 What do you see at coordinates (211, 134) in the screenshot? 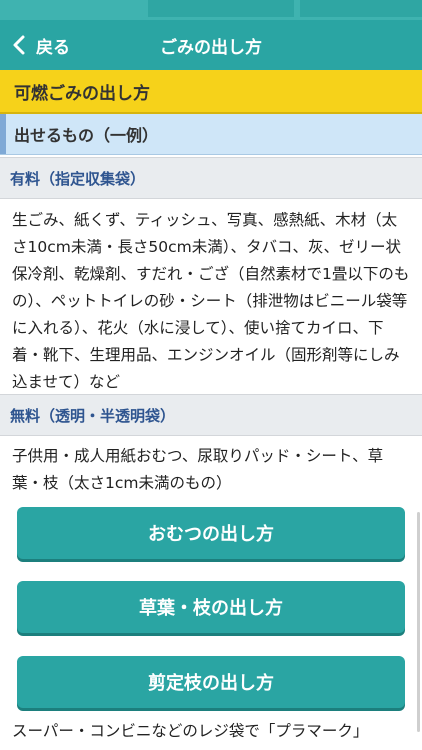
I see `subsection-header: 出せるもの（一例）` at bounding box center [211, 134].